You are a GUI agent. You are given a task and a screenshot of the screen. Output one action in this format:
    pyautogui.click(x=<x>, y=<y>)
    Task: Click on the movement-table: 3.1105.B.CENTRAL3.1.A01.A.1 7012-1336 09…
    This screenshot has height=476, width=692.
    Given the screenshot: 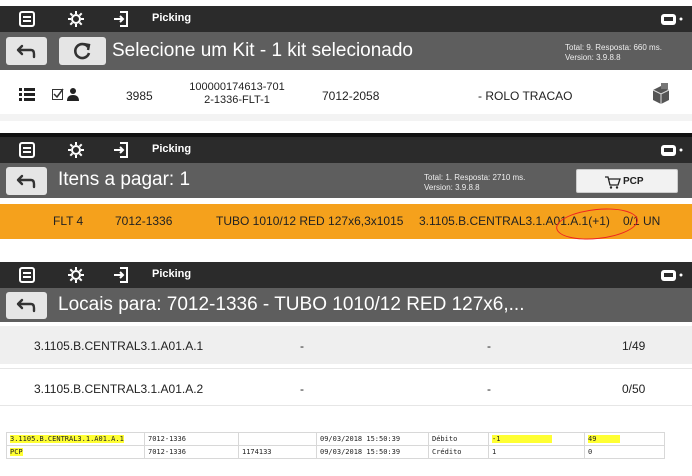 What is the action you would take?
    pyautogui.click(x=335, y=445)
    